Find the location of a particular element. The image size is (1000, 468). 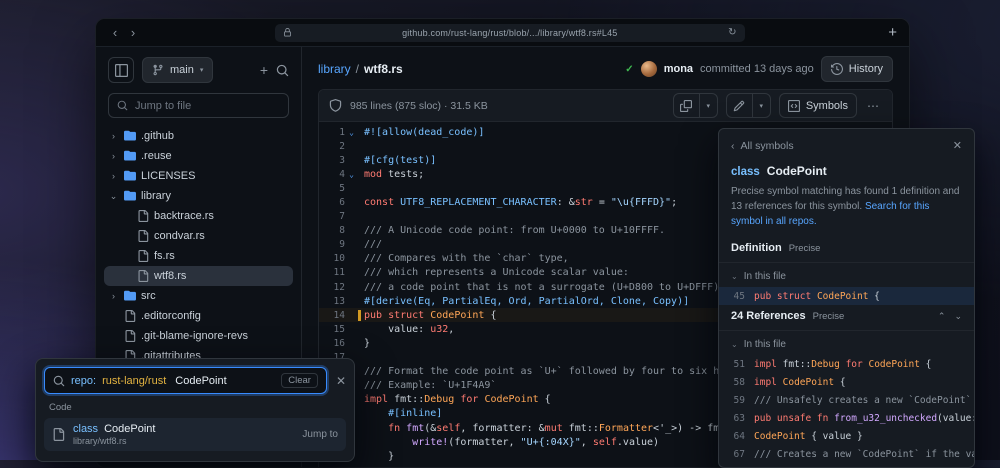

line-number: 4 is located at coordinates (332, 174).